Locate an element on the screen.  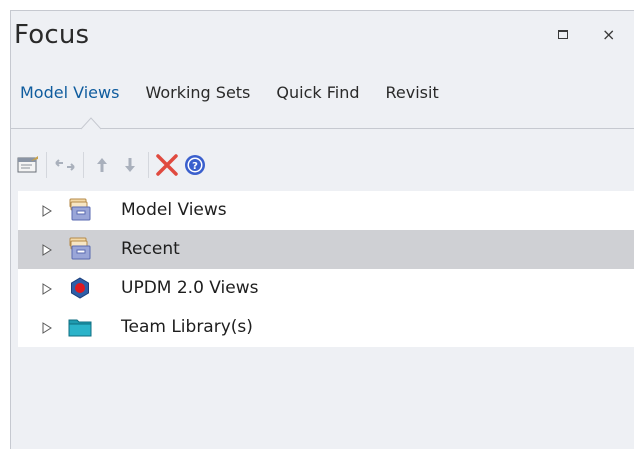
tree-item-label: Team Library(s) is located at coordinates (187, 327).